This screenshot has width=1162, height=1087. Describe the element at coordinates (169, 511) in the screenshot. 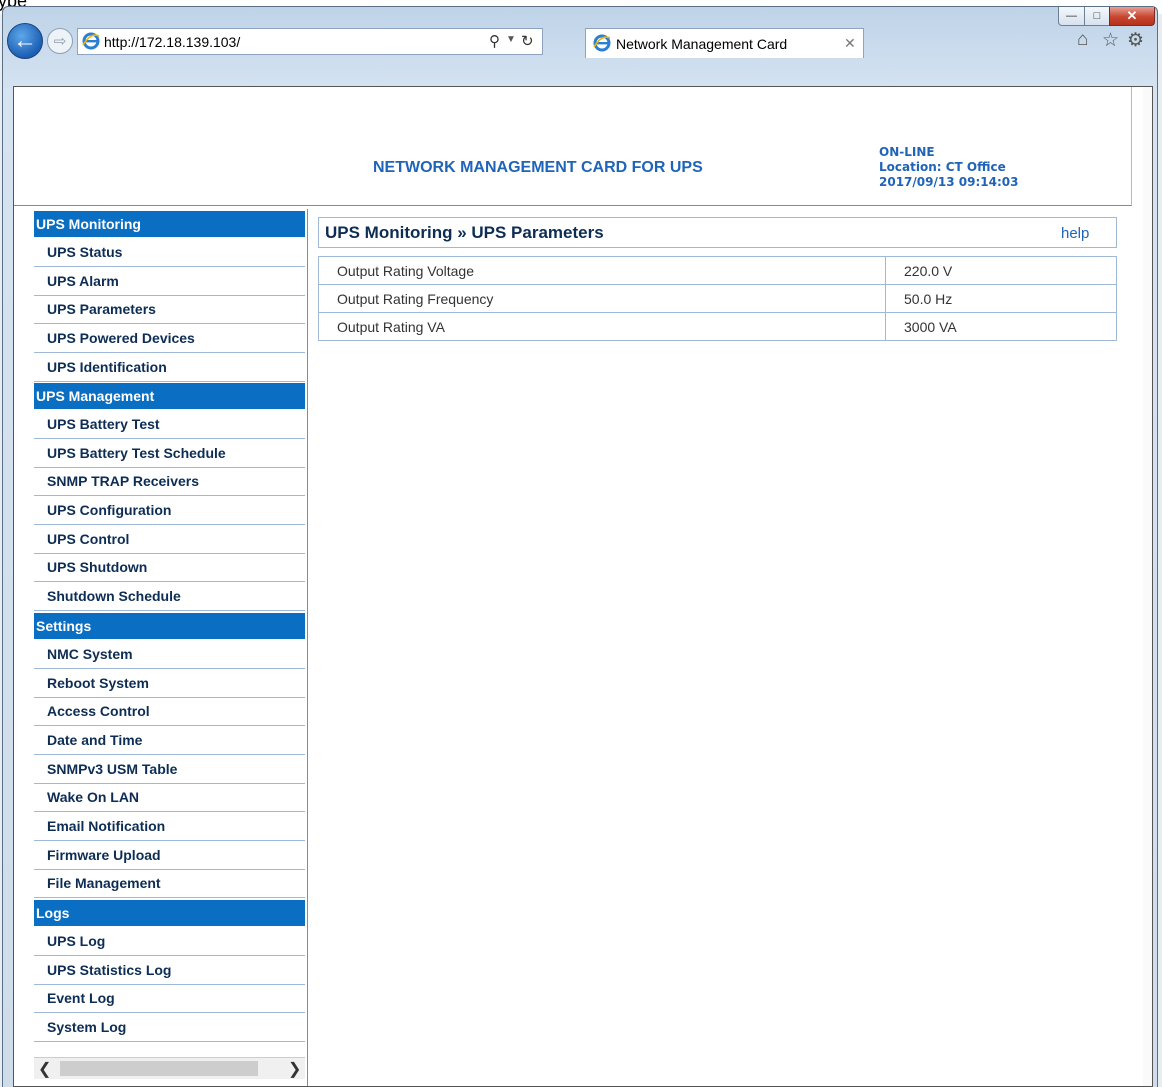

I see `sidebar-item: UPS Configuration` at that location.